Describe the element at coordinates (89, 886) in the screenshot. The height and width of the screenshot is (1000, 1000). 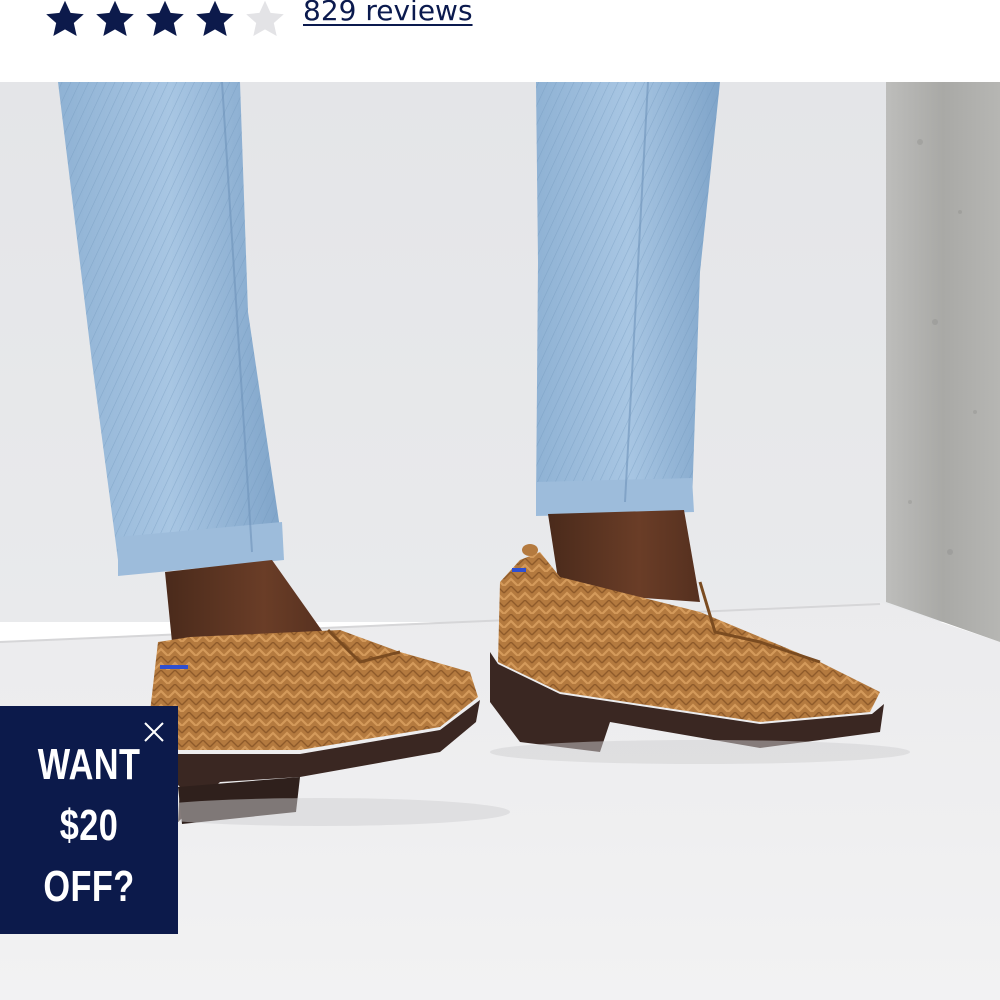
I see `promo-line: OFF?` at that location.